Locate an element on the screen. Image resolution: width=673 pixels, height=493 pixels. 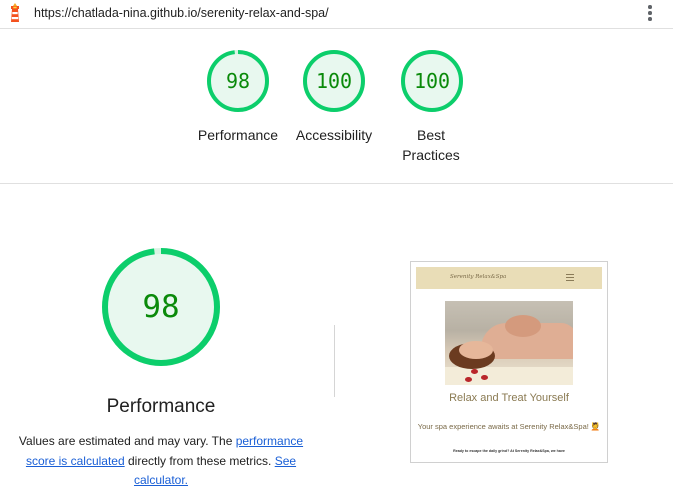
performance-summary-score: 98 is located at coordinates (238, 81).